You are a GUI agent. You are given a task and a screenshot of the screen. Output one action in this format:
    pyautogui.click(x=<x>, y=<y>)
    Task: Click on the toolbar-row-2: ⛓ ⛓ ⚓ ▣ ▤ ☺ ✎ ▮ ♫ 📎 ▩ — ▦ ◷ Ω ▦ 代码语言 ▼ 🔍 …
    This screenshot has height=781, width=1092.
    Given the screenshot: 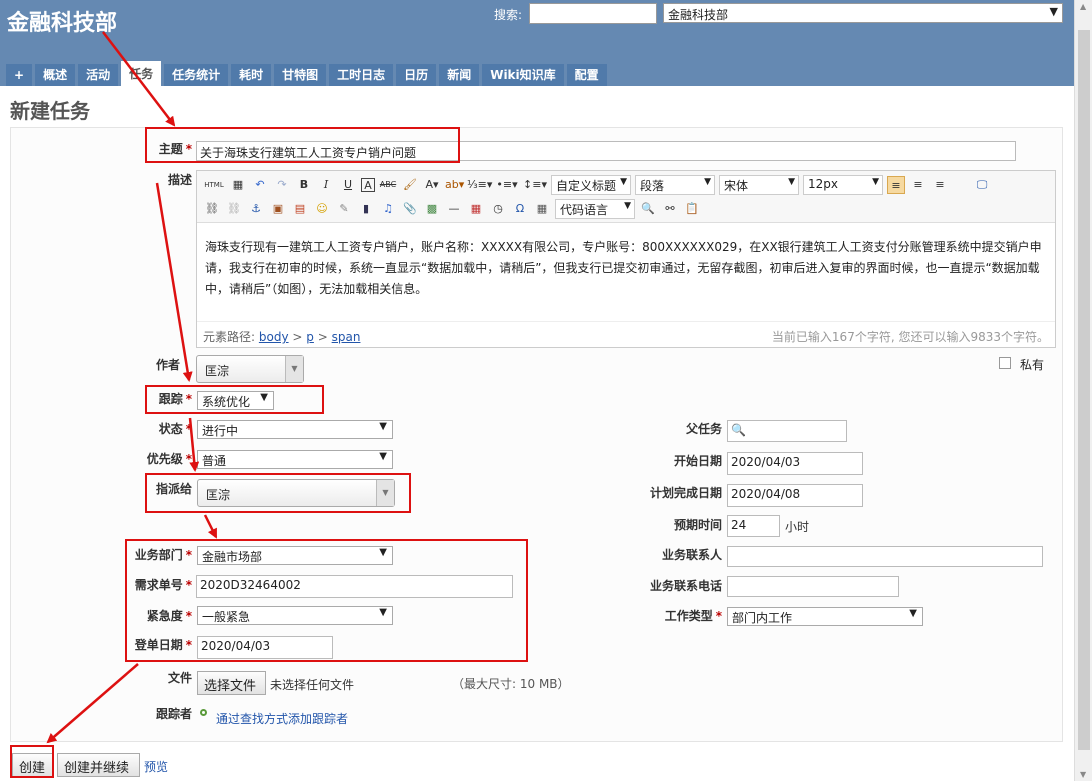 What is the action you would take?
    pyautogui.click(x=452, y=209)
    